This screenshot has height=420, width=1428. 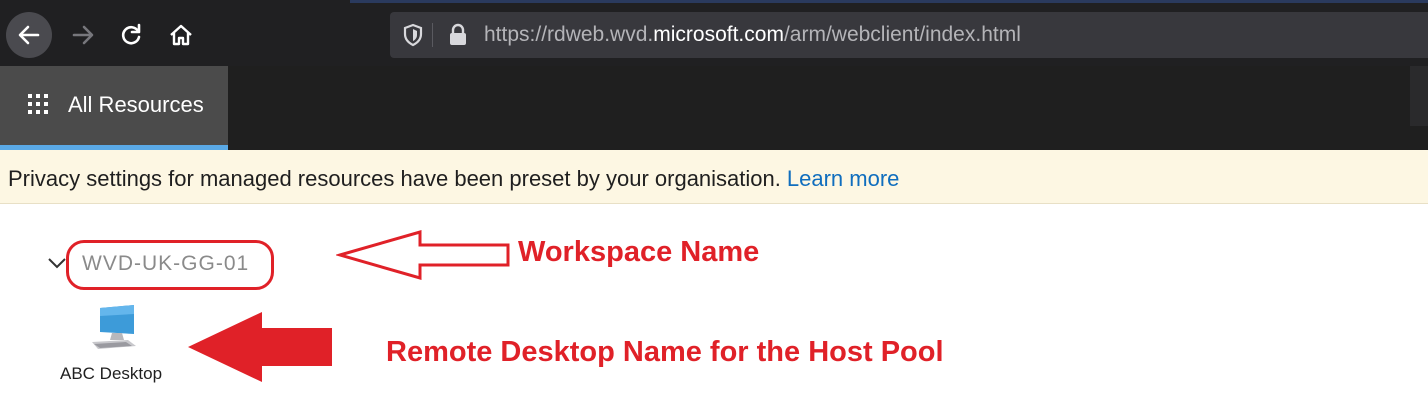 I want to click on resource-label: ABC Desktop, so click(x=111, y=374).